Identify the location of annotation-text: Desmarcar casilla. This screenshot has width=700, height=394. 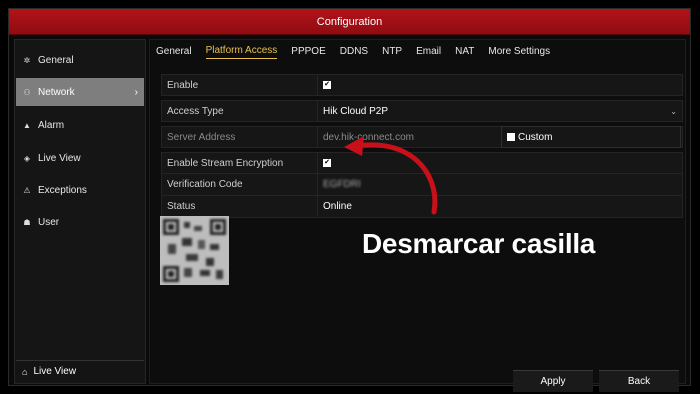
(479, 243).